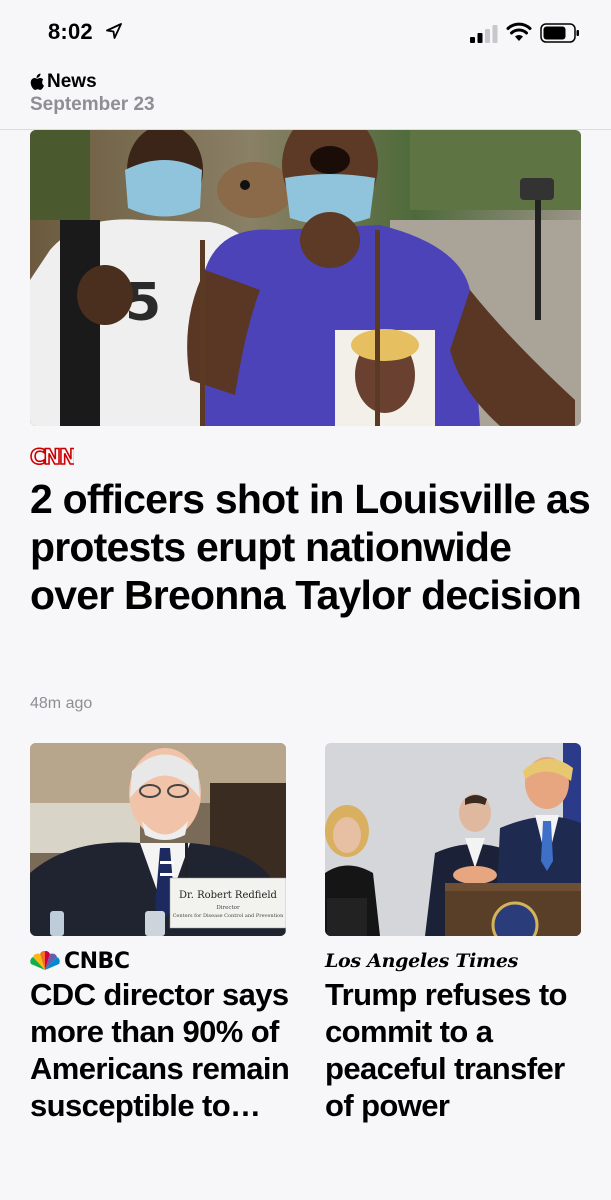 Image resolution: width=611 pixels, height=1200 pixels. I want to click on news-header: News September 23, so click(310, 94).